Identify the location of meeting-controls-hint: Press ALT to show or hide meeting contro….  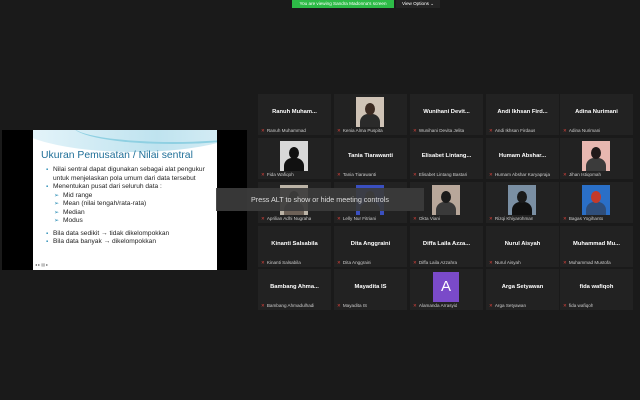
(320, 199).